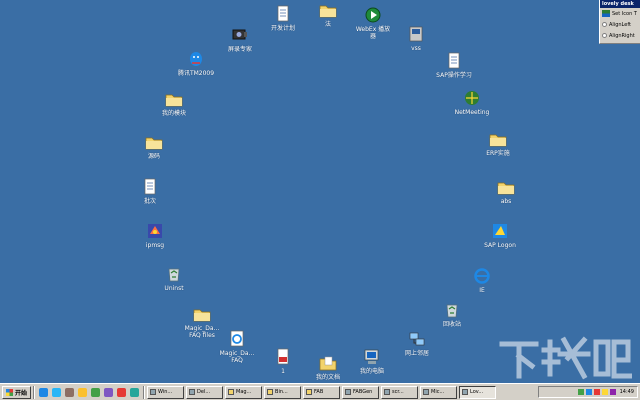 This screenshot has height=400, width=640. Describe the element at coordinates (89, 392) in the screenshot. I see `quick-launch` at that location.